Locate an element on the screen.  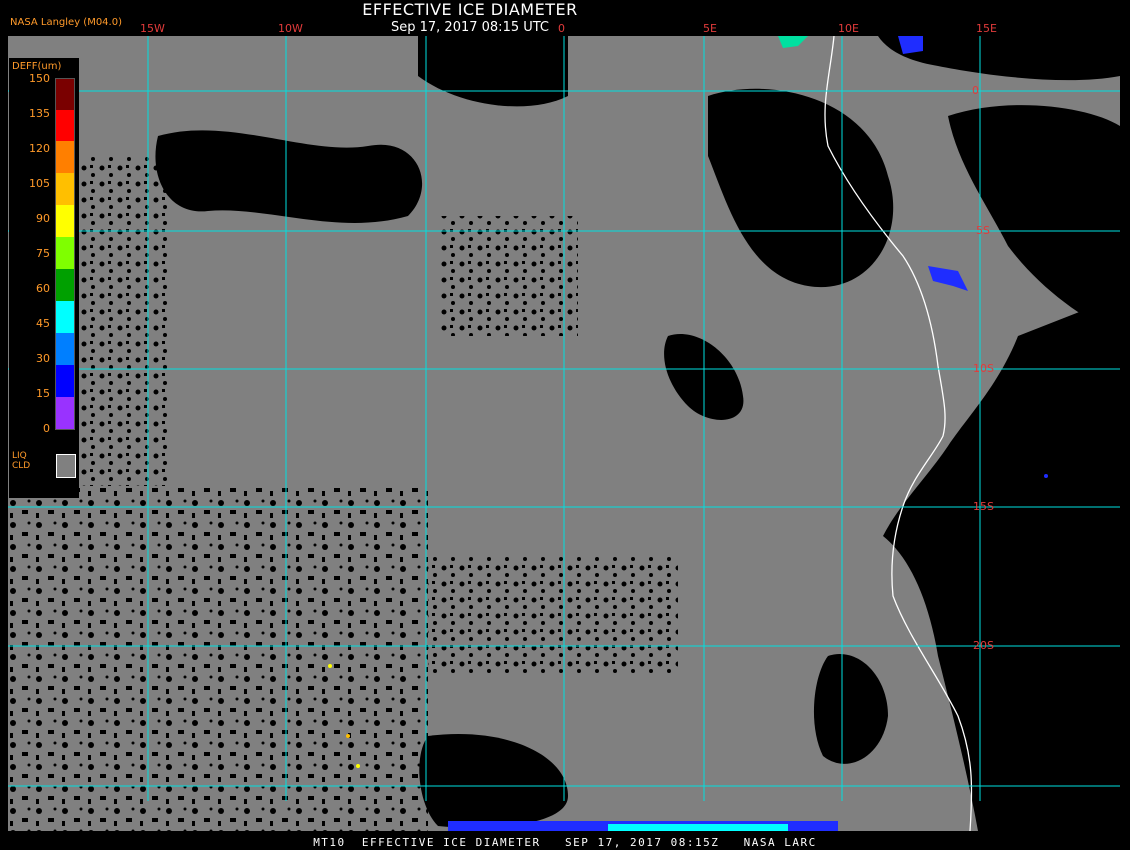
liquid-cloud-label: LIQ CLD is located at coordinates (21, 461).